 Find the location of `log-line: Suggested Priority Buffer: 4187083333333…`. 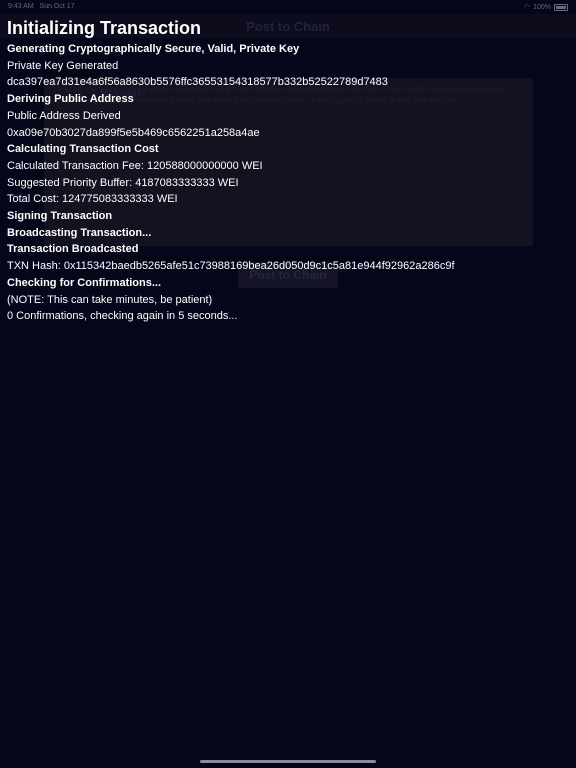

log-line: Suggested Priority Buffer: 4187083333333… is located at coordinates (123, 182).